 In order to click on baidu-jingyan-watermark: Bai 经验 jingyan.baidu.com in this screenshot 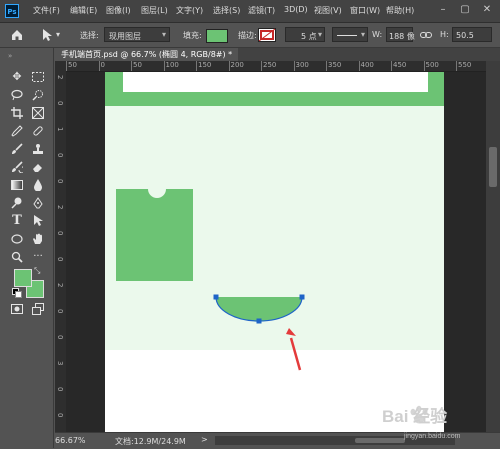, I will do `click(421, 422)`.